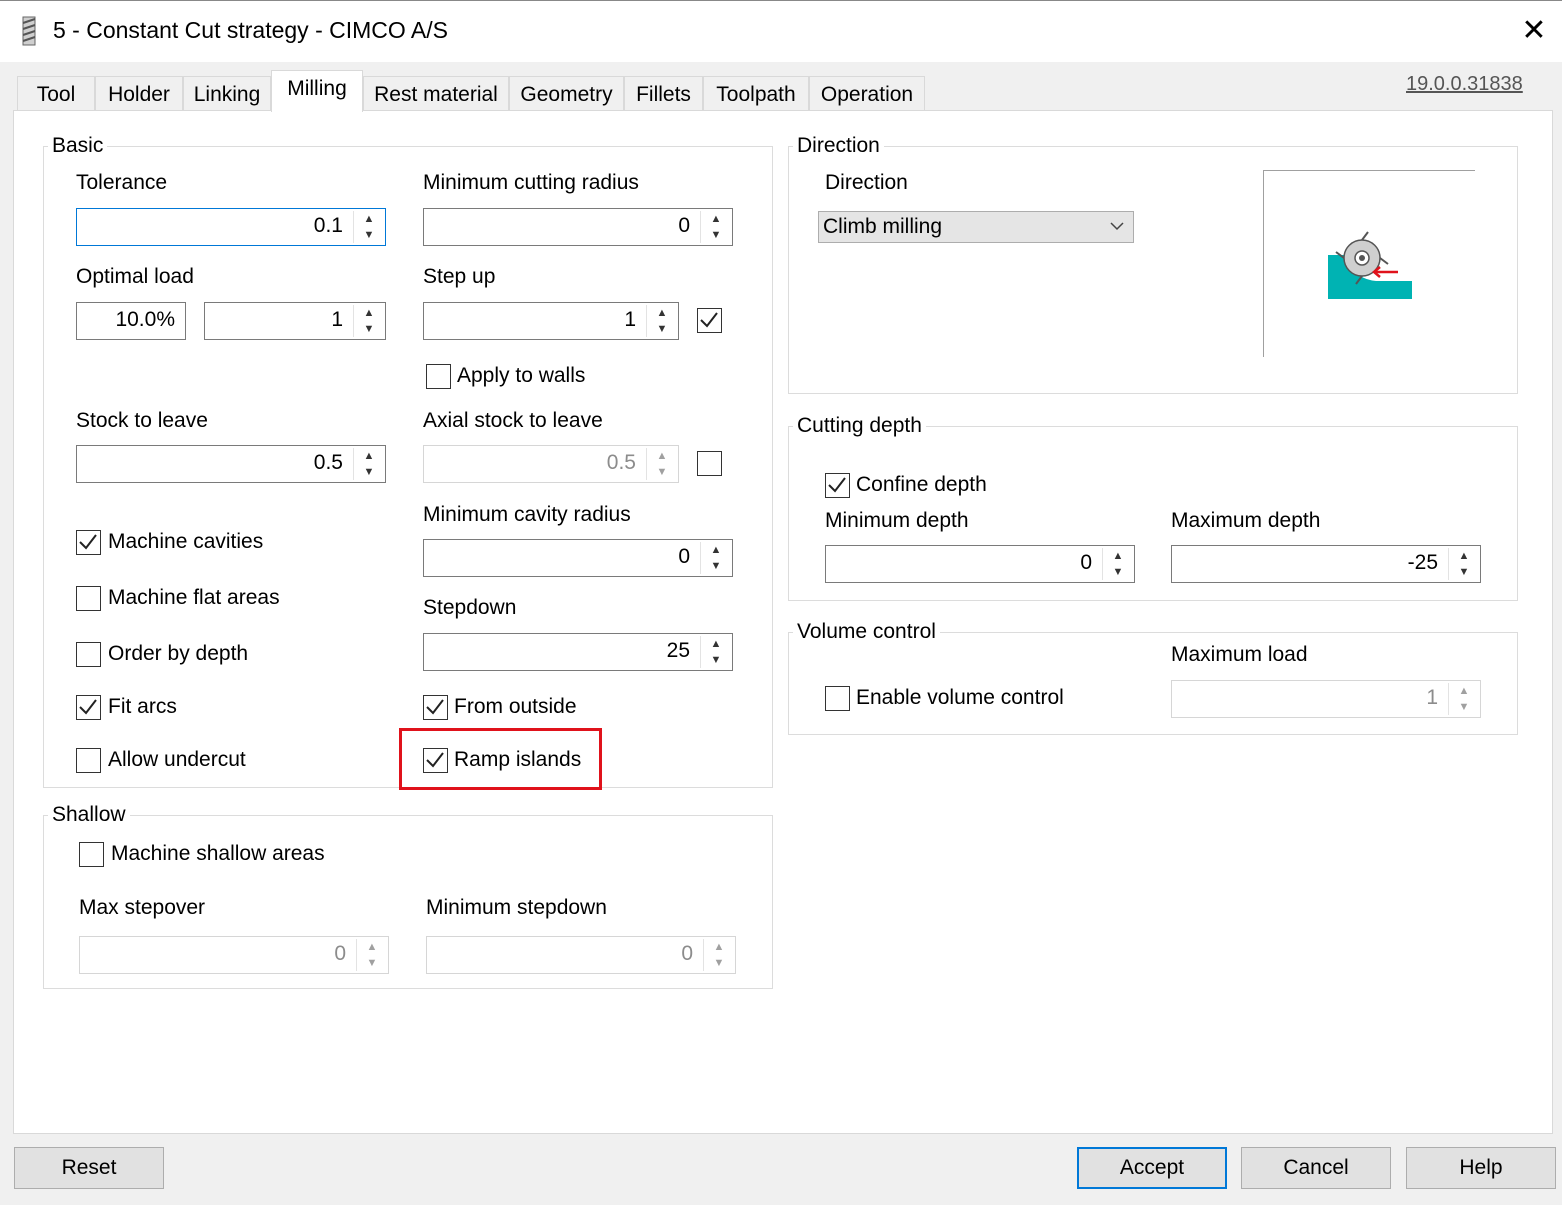 Image resolution: width=1562 pixels, height=1205 pixels. Describe the element at coordinates (1239, 654) in the screenshot. I see `max-load-label: Maximum load` at that location.